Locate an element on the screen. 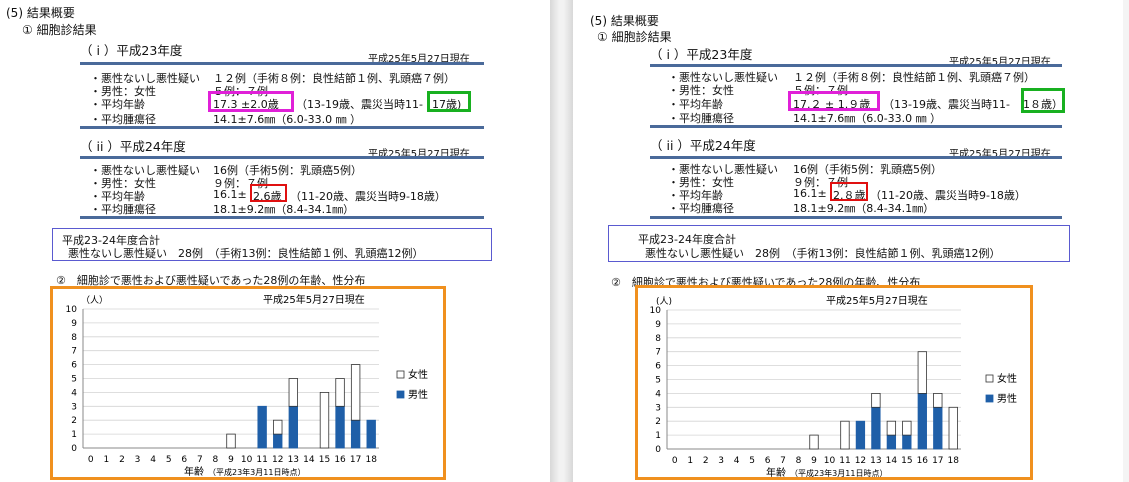 This screenshot has width=1129, height=482. y-tick-label: 3 is located at coordinates (74, 407).